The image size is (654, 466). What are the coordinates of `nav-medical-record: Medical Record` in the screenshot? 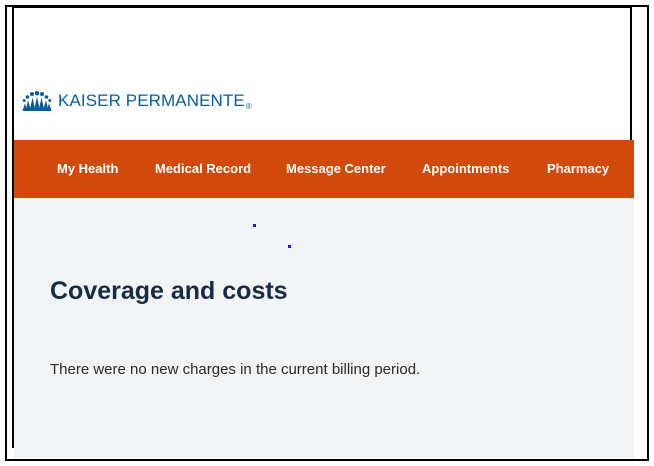 It's located at (203, 169).